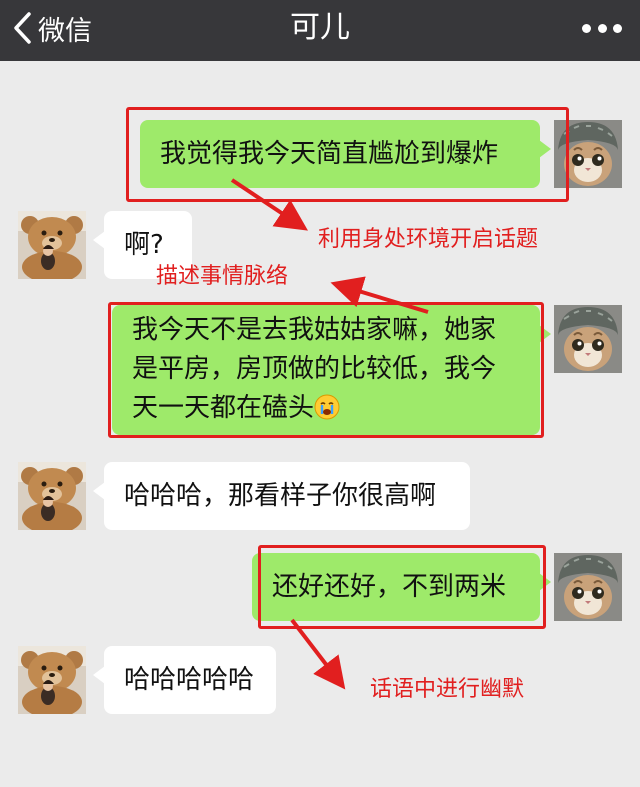 The width and height of the screenshot is (640, 787). I want to click on chat-header: 微信 可儿, so click(320, 30).